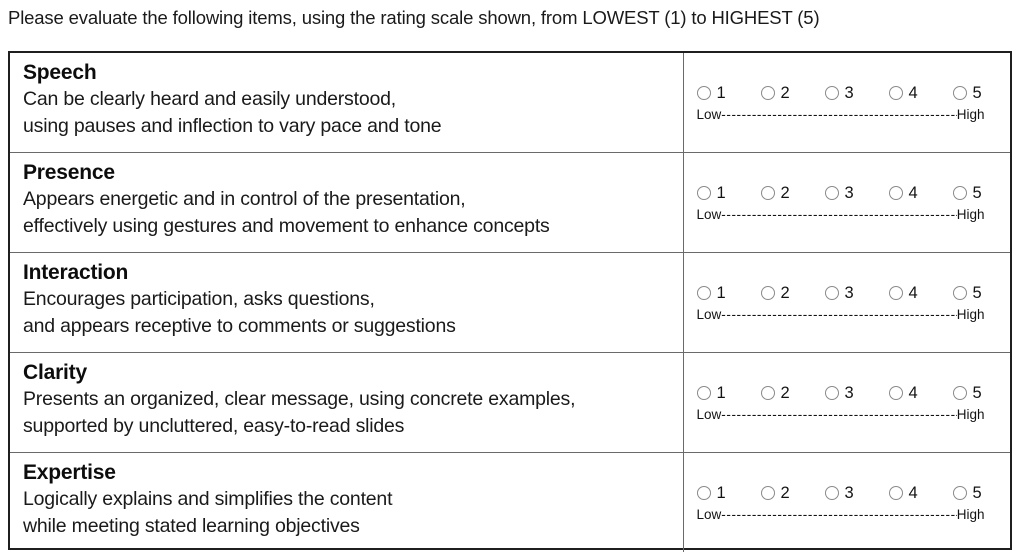 The height and width of the screenshot is (557, 1024). What do you see at coordinates (191, 525) in the screenshot?
I see `item-description-line-2: while meeting stated learning objectives` at bounding box center [191, 525].